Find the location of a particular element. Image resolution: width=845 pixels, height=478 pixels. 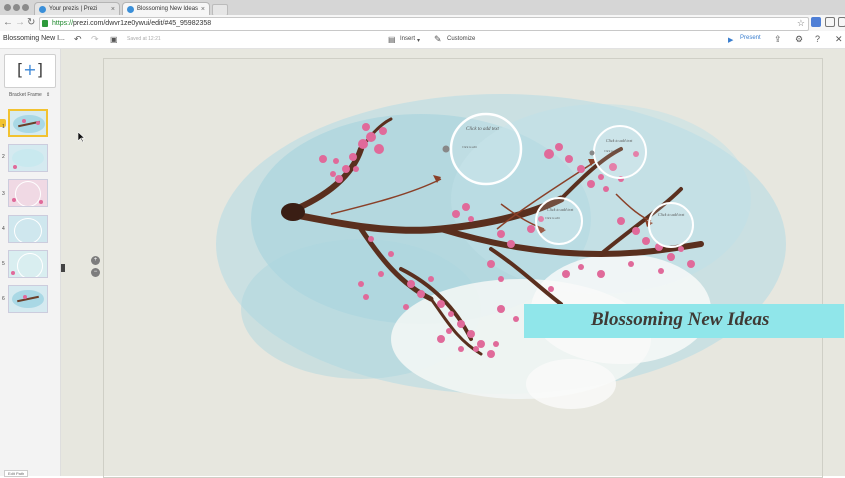

share-icon: ⇪ is located at coordinates (778, 39).